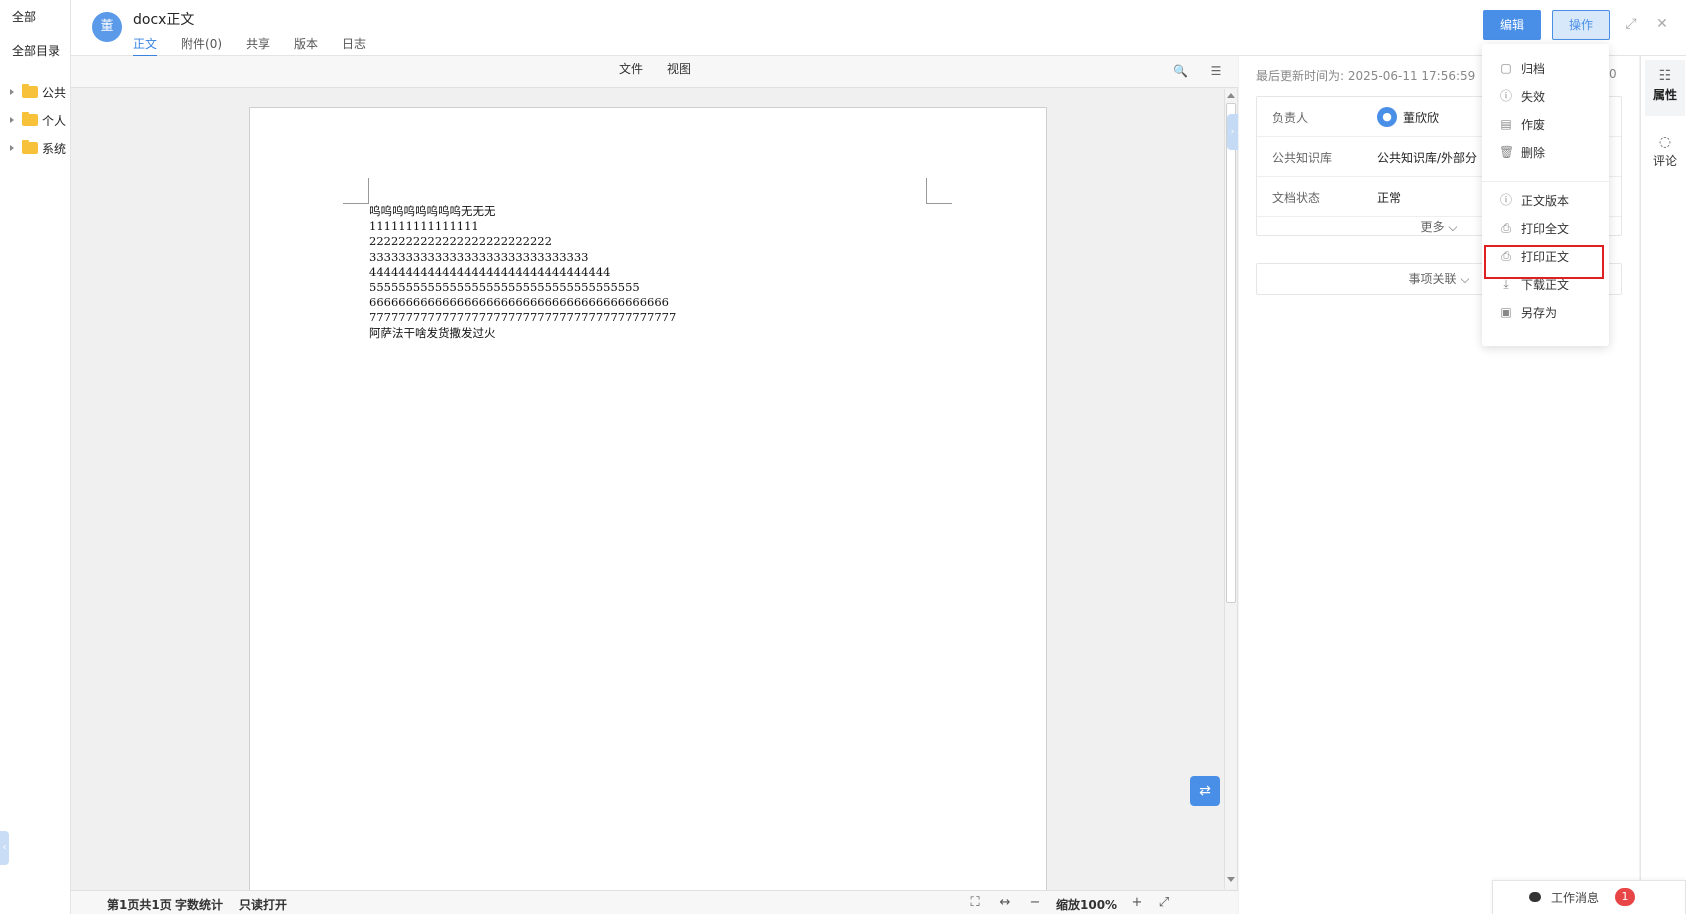 This screenshot has width=1686, height=914. What do you see at coordinates (1180, 71) in the screenshot?
I see `search-icon: 🔍` at bounding box center [1180, 71].